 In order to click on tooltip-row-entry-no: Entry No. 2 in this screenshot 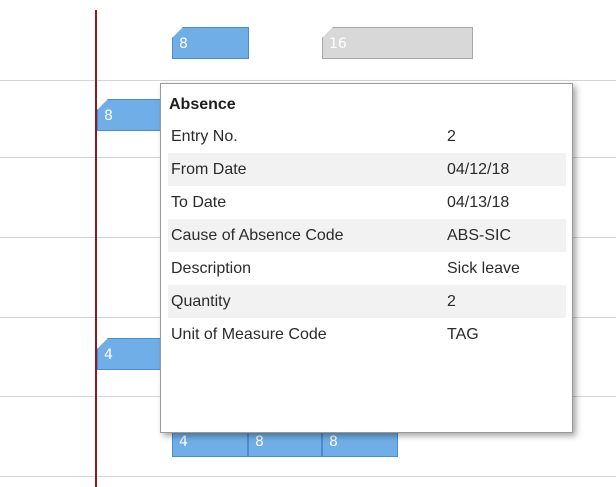, I will do `click(367, 136)`.